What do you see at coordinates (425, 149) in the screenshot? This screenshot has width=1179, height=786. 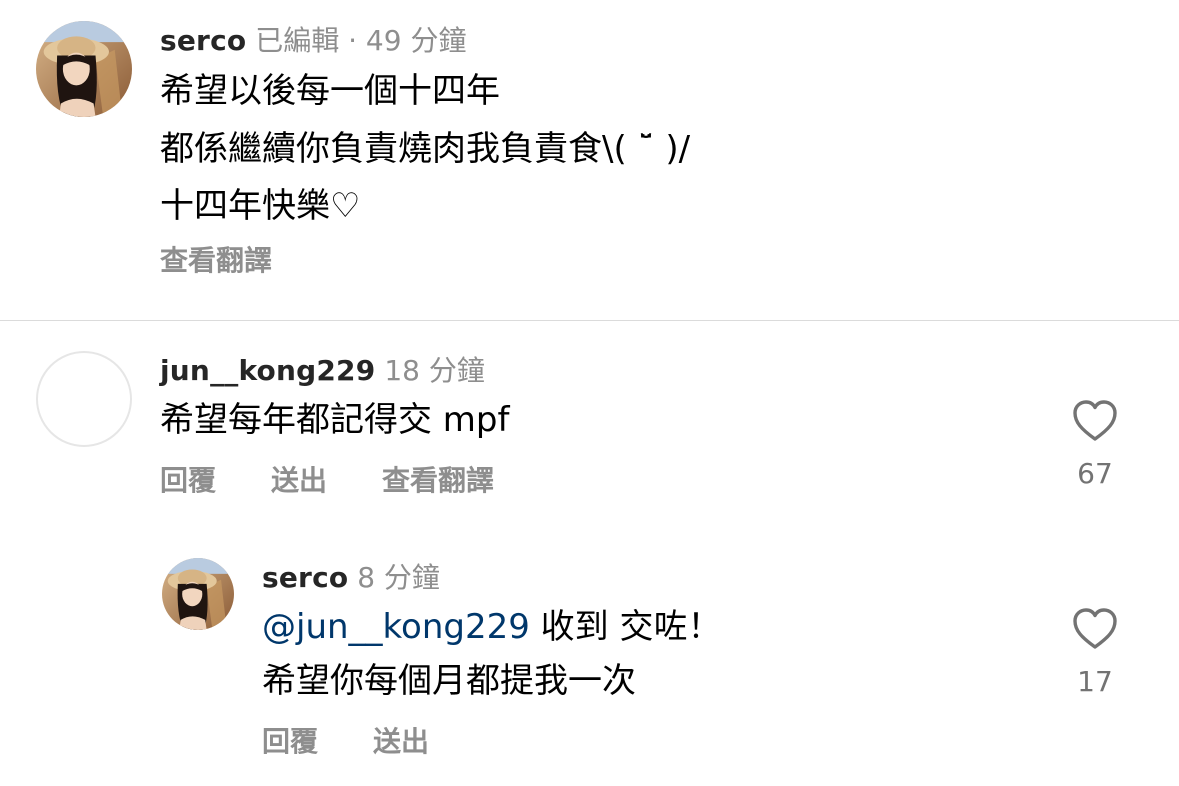 I see `comment-text-line: 都係繼續你負責燒肉我負責食\( ˘̈ )/` at bounding box center [425, 149].